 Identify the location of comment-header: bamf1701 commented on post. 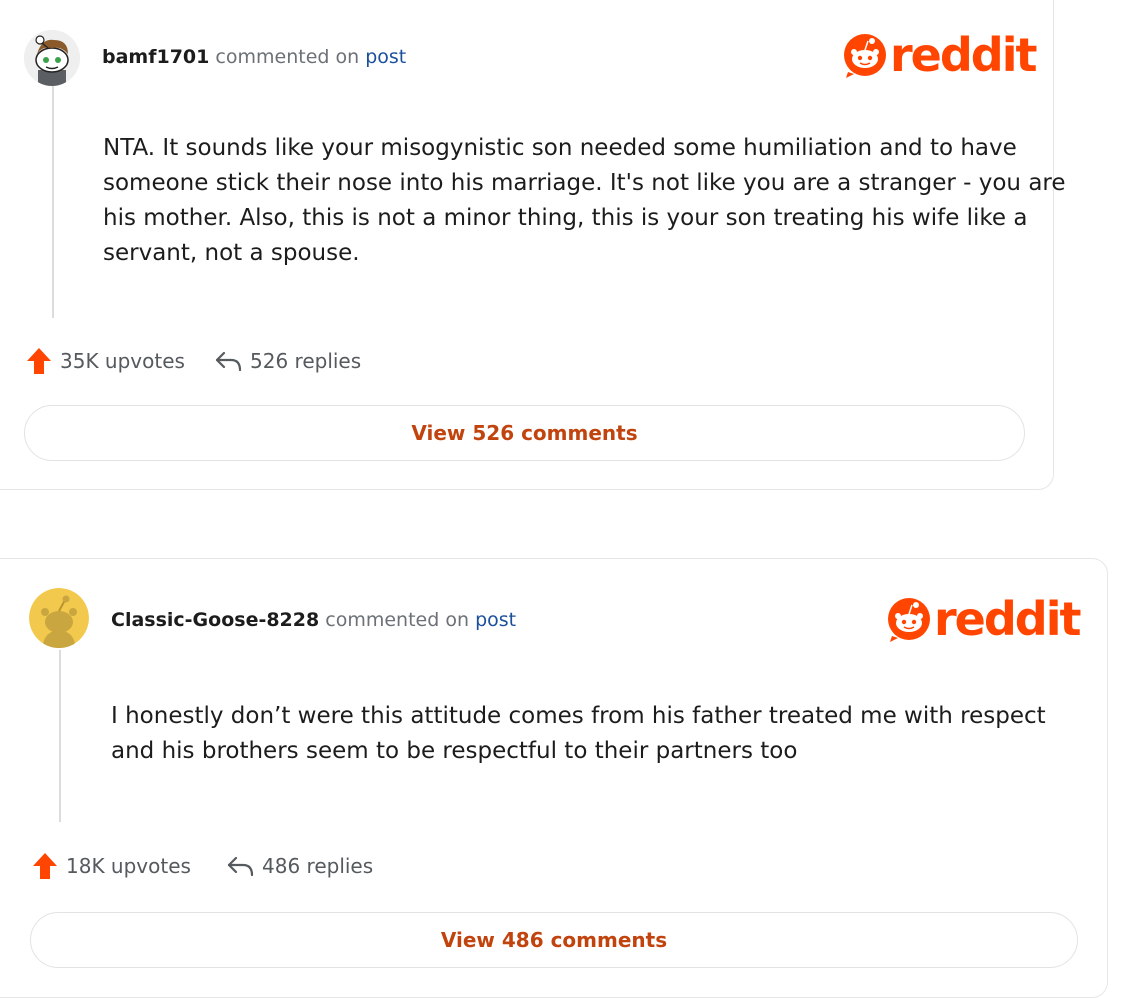
(254, 57).